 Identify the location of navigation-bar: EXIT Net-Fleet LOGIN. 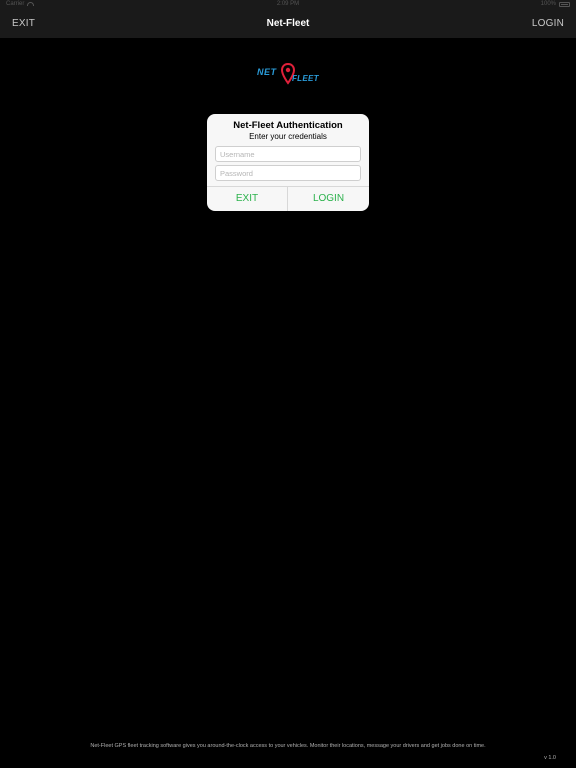
(288, 24).